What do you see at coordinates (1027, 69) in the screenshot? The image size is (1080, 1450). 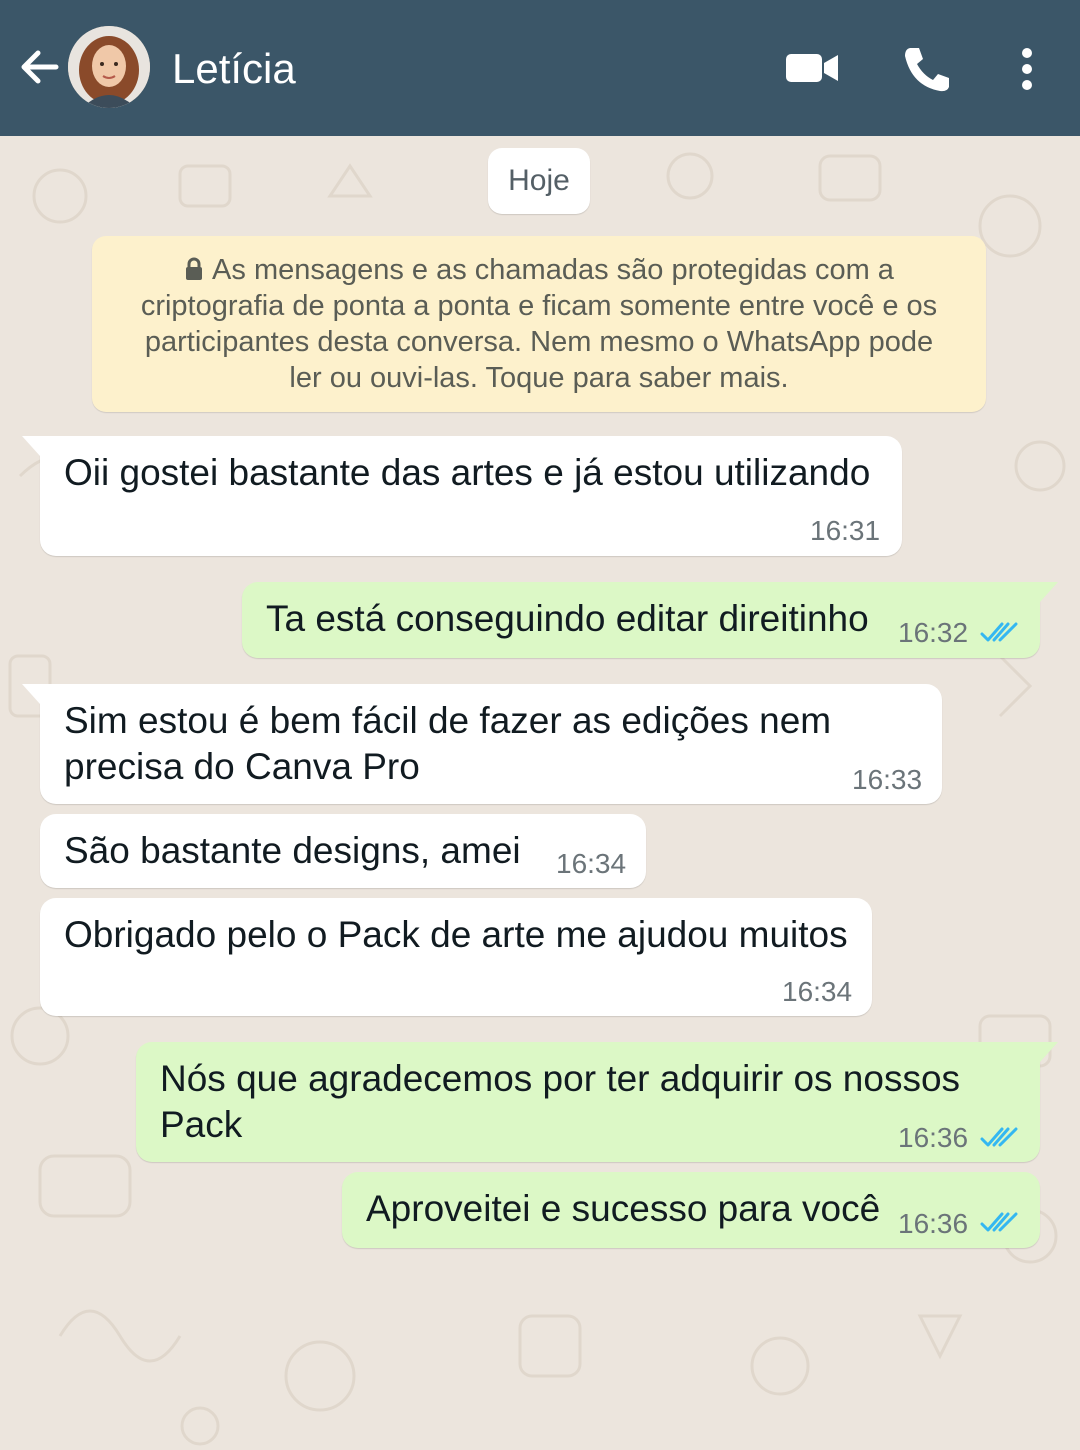 I see `more-options-icon` at bounding box center [1027, 69].